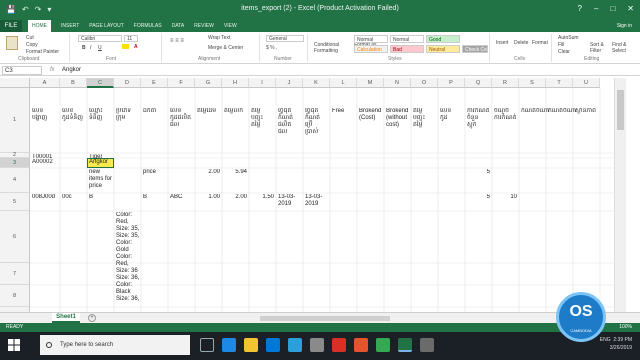 This screenshot has width=640, height=360. I want to click on column-header-l: L, so click(343, 83).